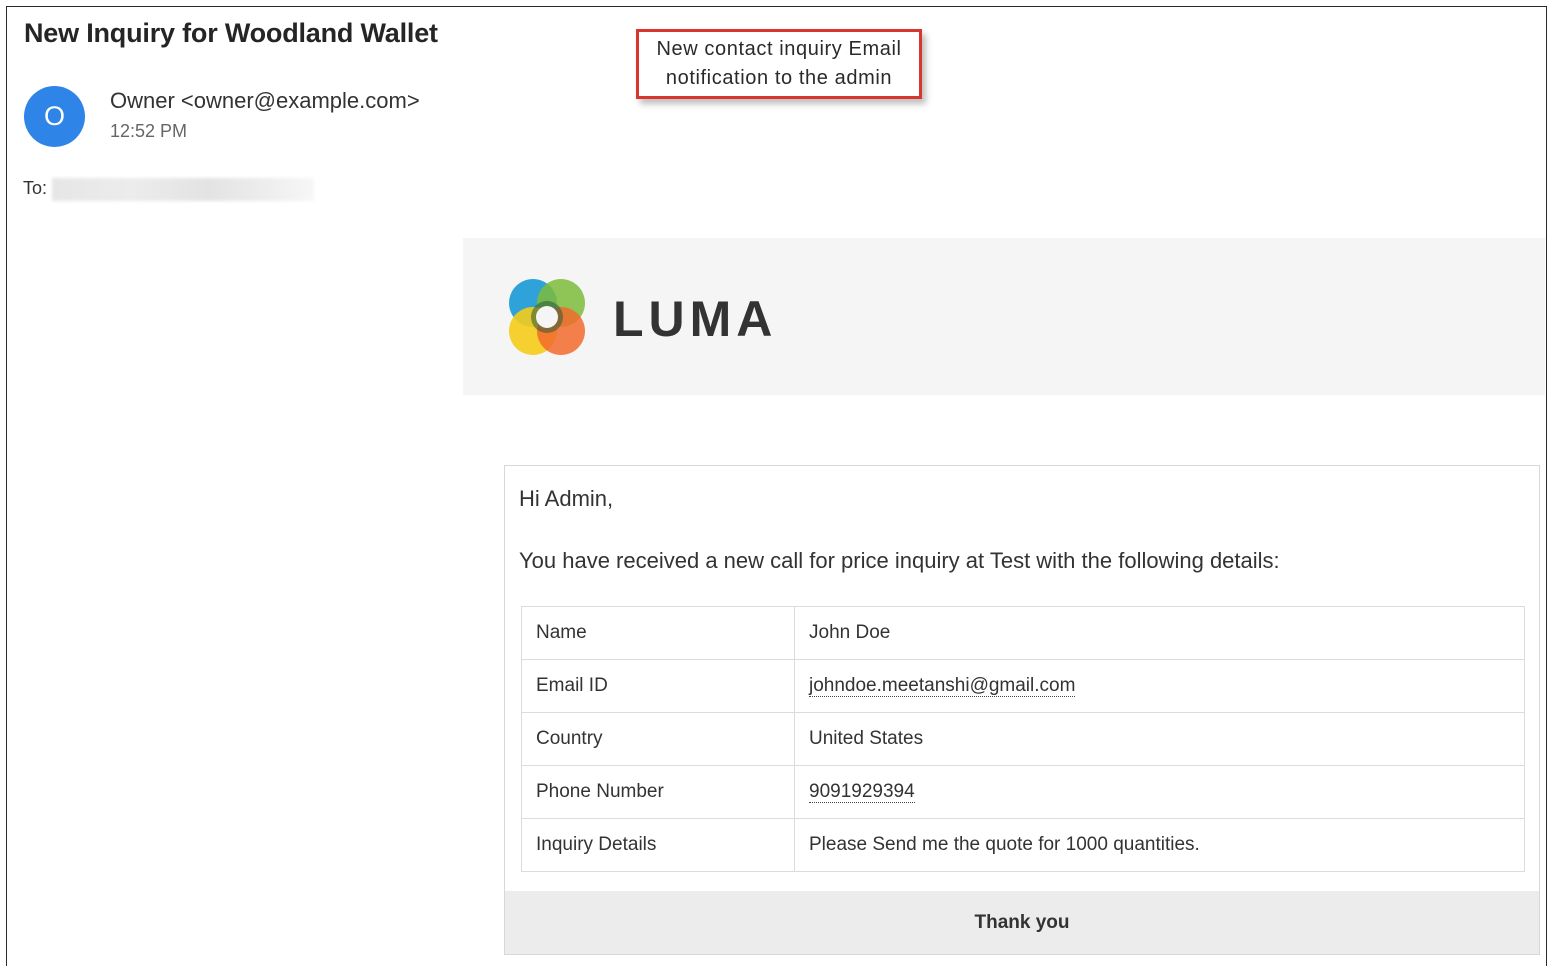 The height and width of the screenshot is (966, 1551). Describe the element at coordinates (35, 188) in the screenshot. I see `to-label: To:` at that location.